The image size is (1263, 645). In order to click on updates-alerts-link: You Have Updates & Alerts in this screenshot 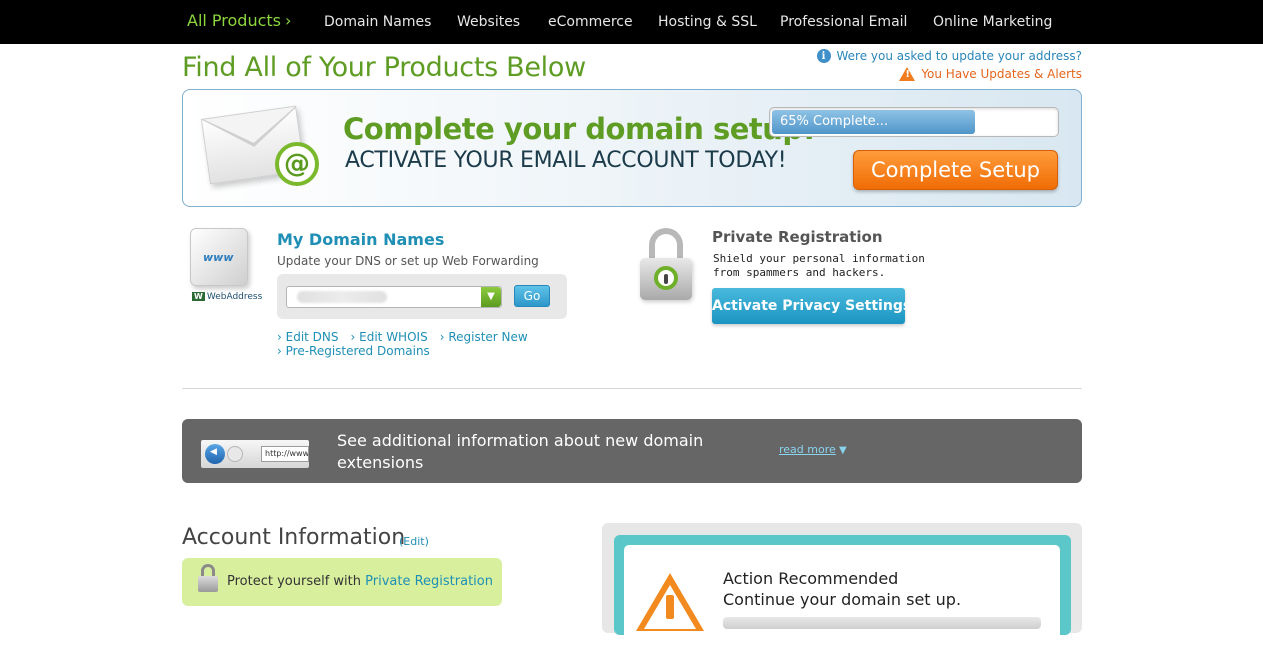, I will do `click(1001, 74)`.